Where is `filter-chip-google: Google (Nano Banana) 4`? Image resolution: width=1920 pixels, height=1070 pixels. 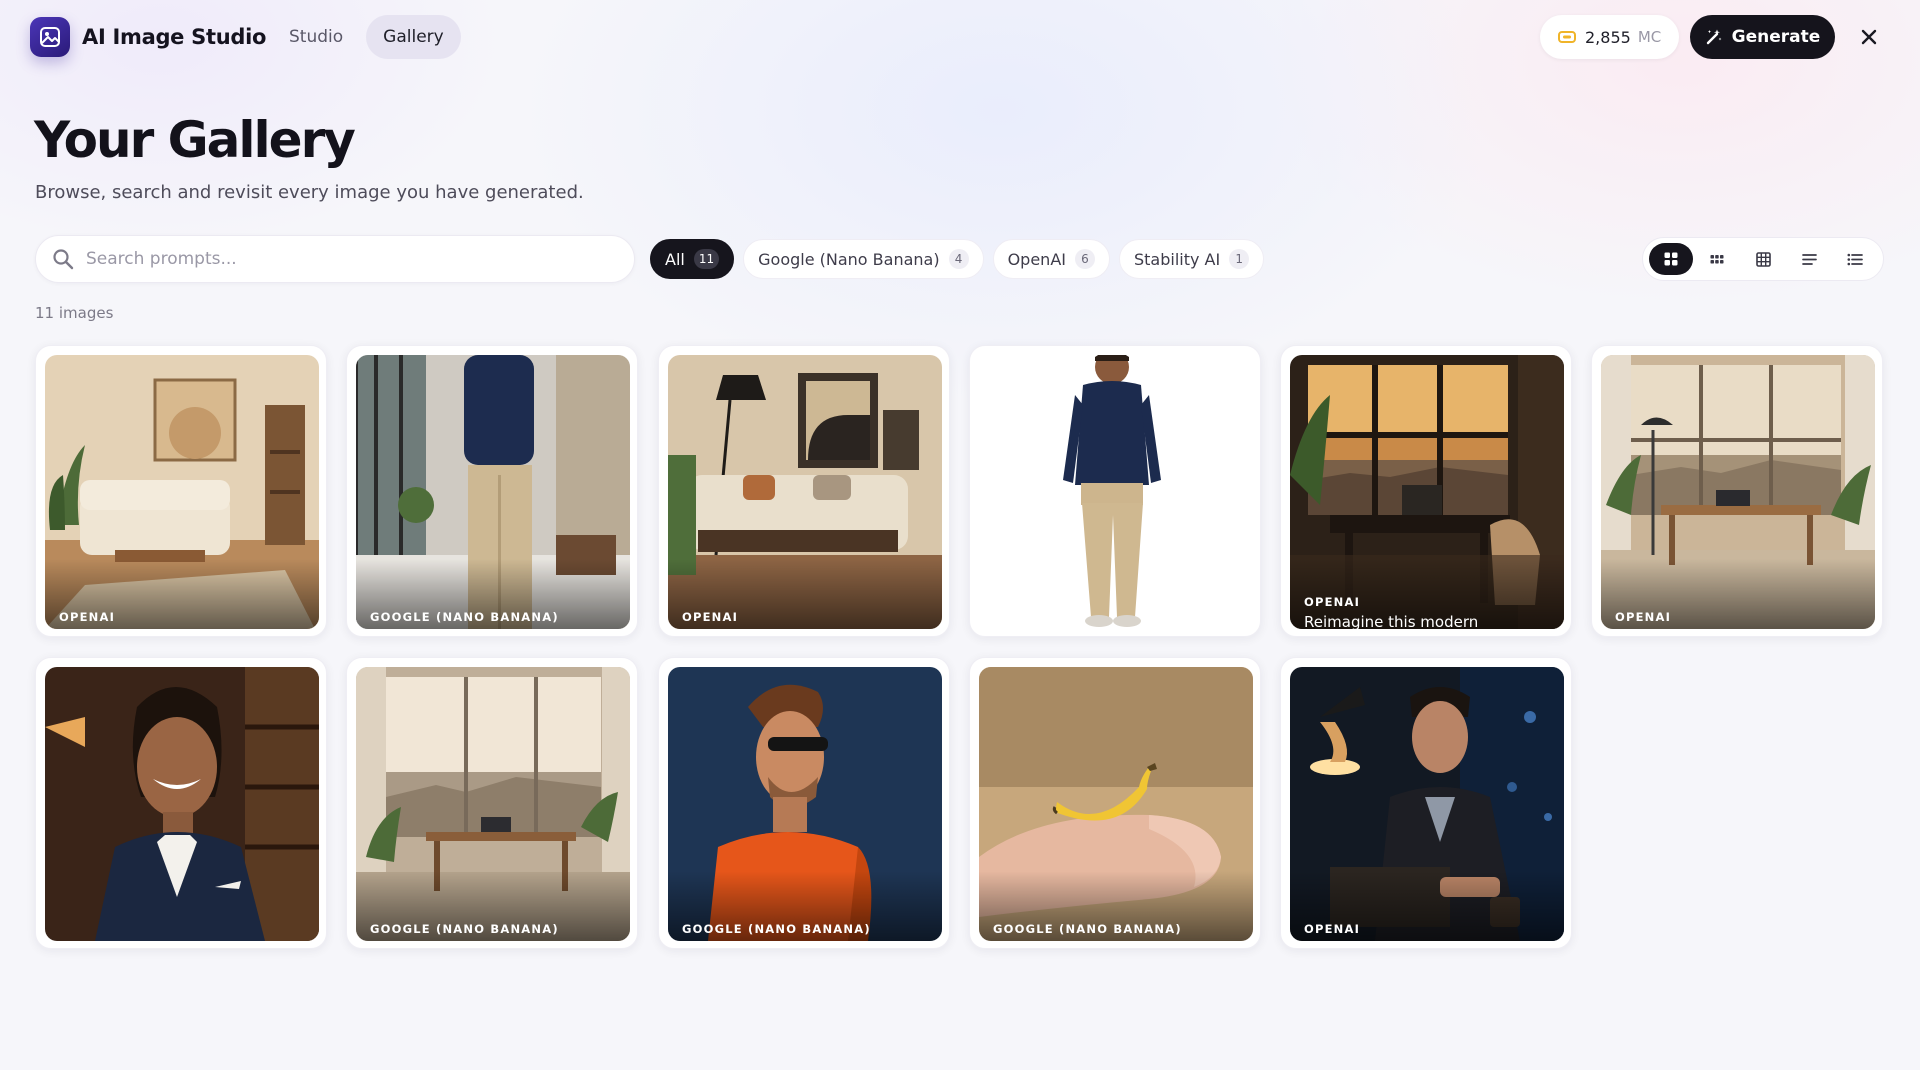 filter-chip-google: Google (Nano Banana) 4 is located at coordinates (863, 259).